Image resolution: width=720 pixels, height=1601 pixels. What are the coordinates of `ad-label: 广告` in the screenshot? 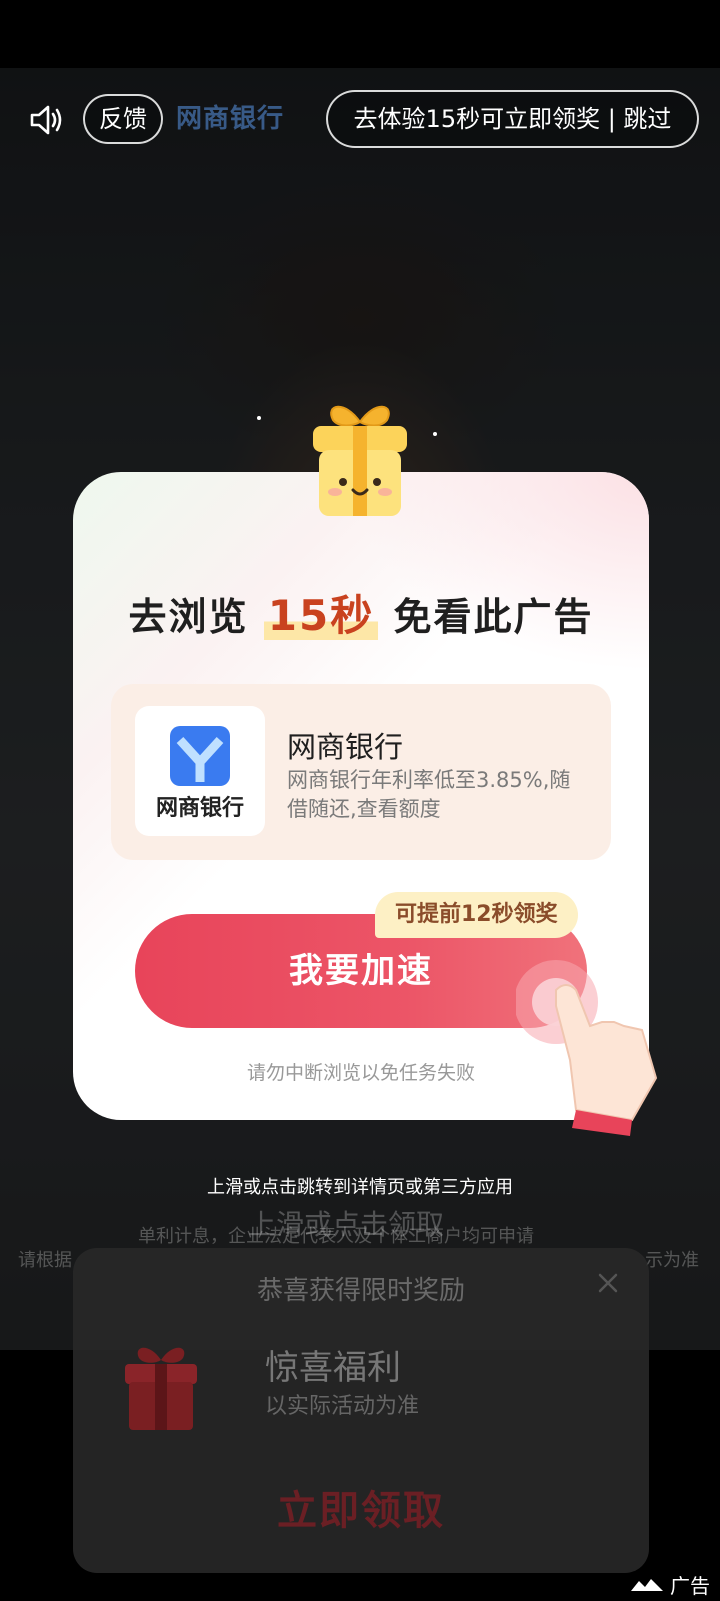 It's located at (667, 1584).